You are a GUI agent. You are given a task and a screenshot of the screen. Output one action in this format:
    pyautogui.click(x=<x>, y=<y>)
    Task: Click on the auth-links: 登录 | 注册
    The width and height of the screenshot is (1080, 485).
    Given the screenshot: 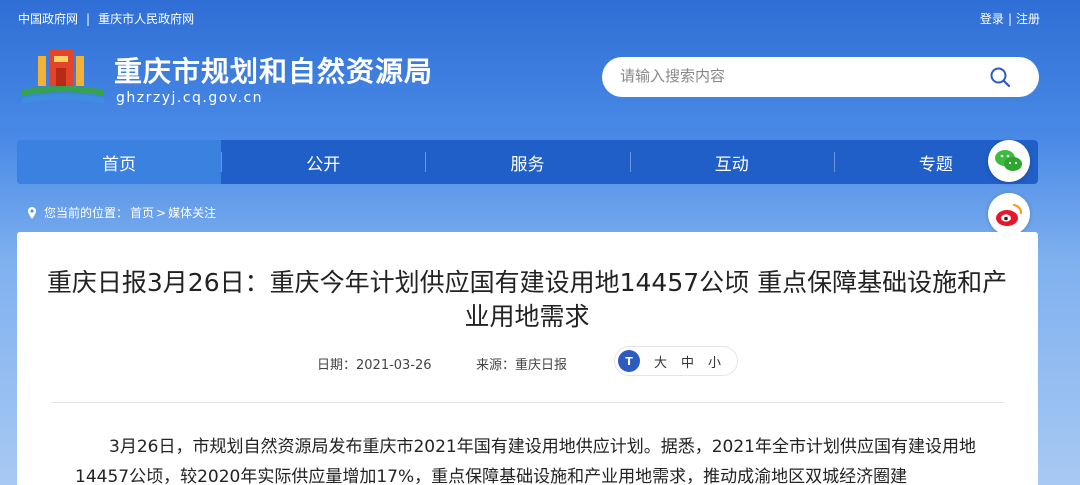 What is the action you would take?
    pyautogui.click(x=1010, y=18)
    